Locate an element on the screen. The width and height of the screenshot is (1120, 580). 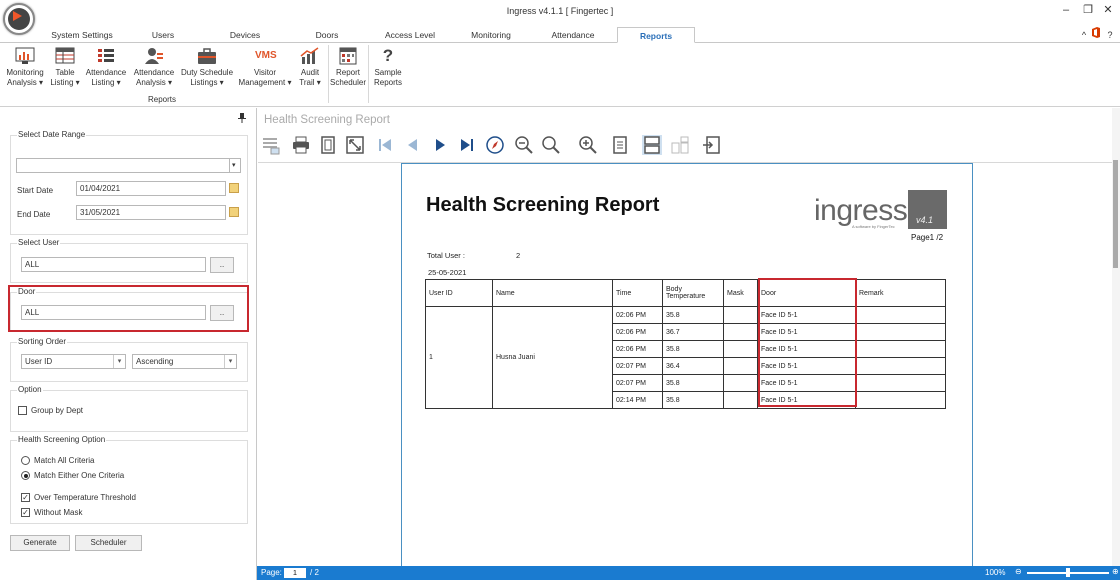
without-mask-checkbox: ✓ is located at coordinates (25, 512).